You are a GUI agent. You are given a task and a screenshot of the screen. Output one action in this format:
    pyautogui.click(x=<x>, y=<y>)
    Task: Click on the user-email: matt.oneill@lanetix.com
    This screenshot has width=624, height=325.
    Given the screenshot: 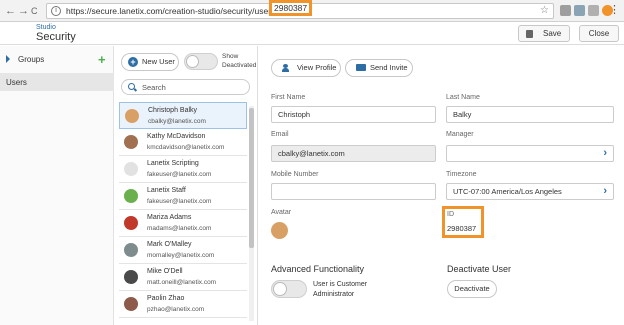 What is the action you would take?
    pyautogui.click(x=182, y=282)
    